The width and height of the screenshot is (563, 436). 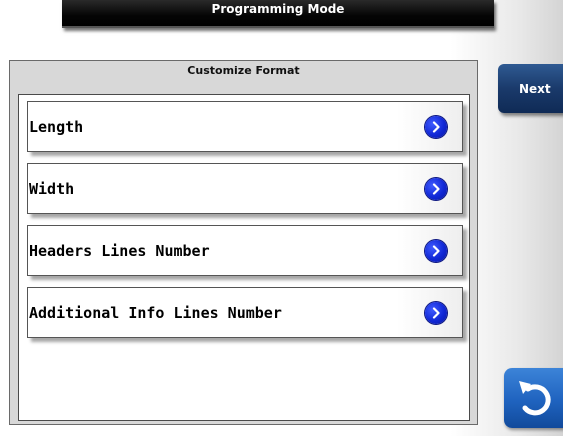 I want to click on menu-item-additional-info-lines-number: Additional Info Lines Number, so click(x=245, y=312).